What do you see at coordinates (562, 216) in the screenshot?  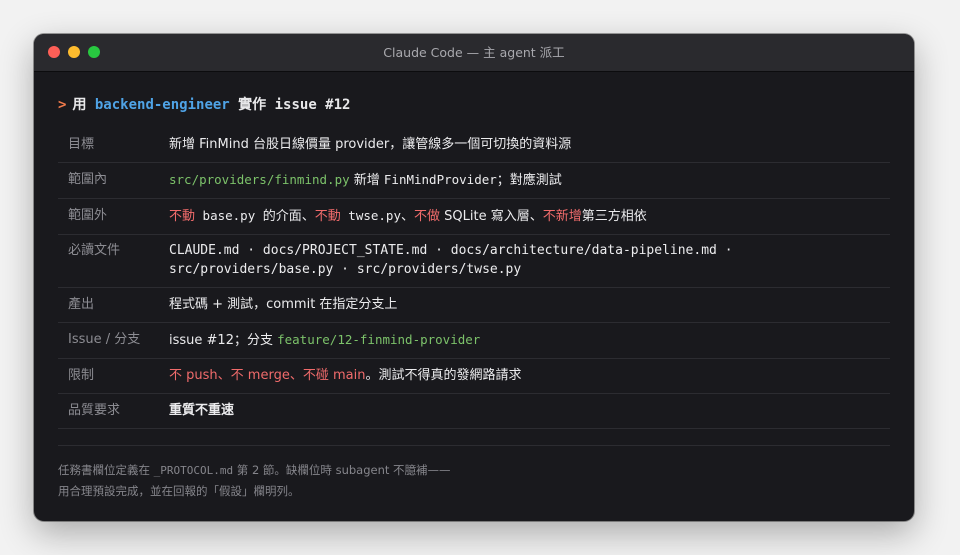 I see `negation-text: 不新增` at bounding box center [562, 216].